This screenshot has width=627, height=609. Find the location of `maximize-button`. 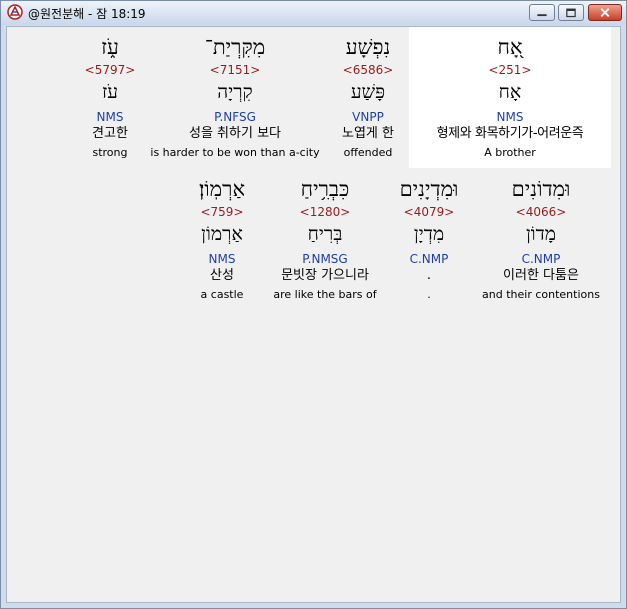

maximize-button is located at coordinates (571, 12).